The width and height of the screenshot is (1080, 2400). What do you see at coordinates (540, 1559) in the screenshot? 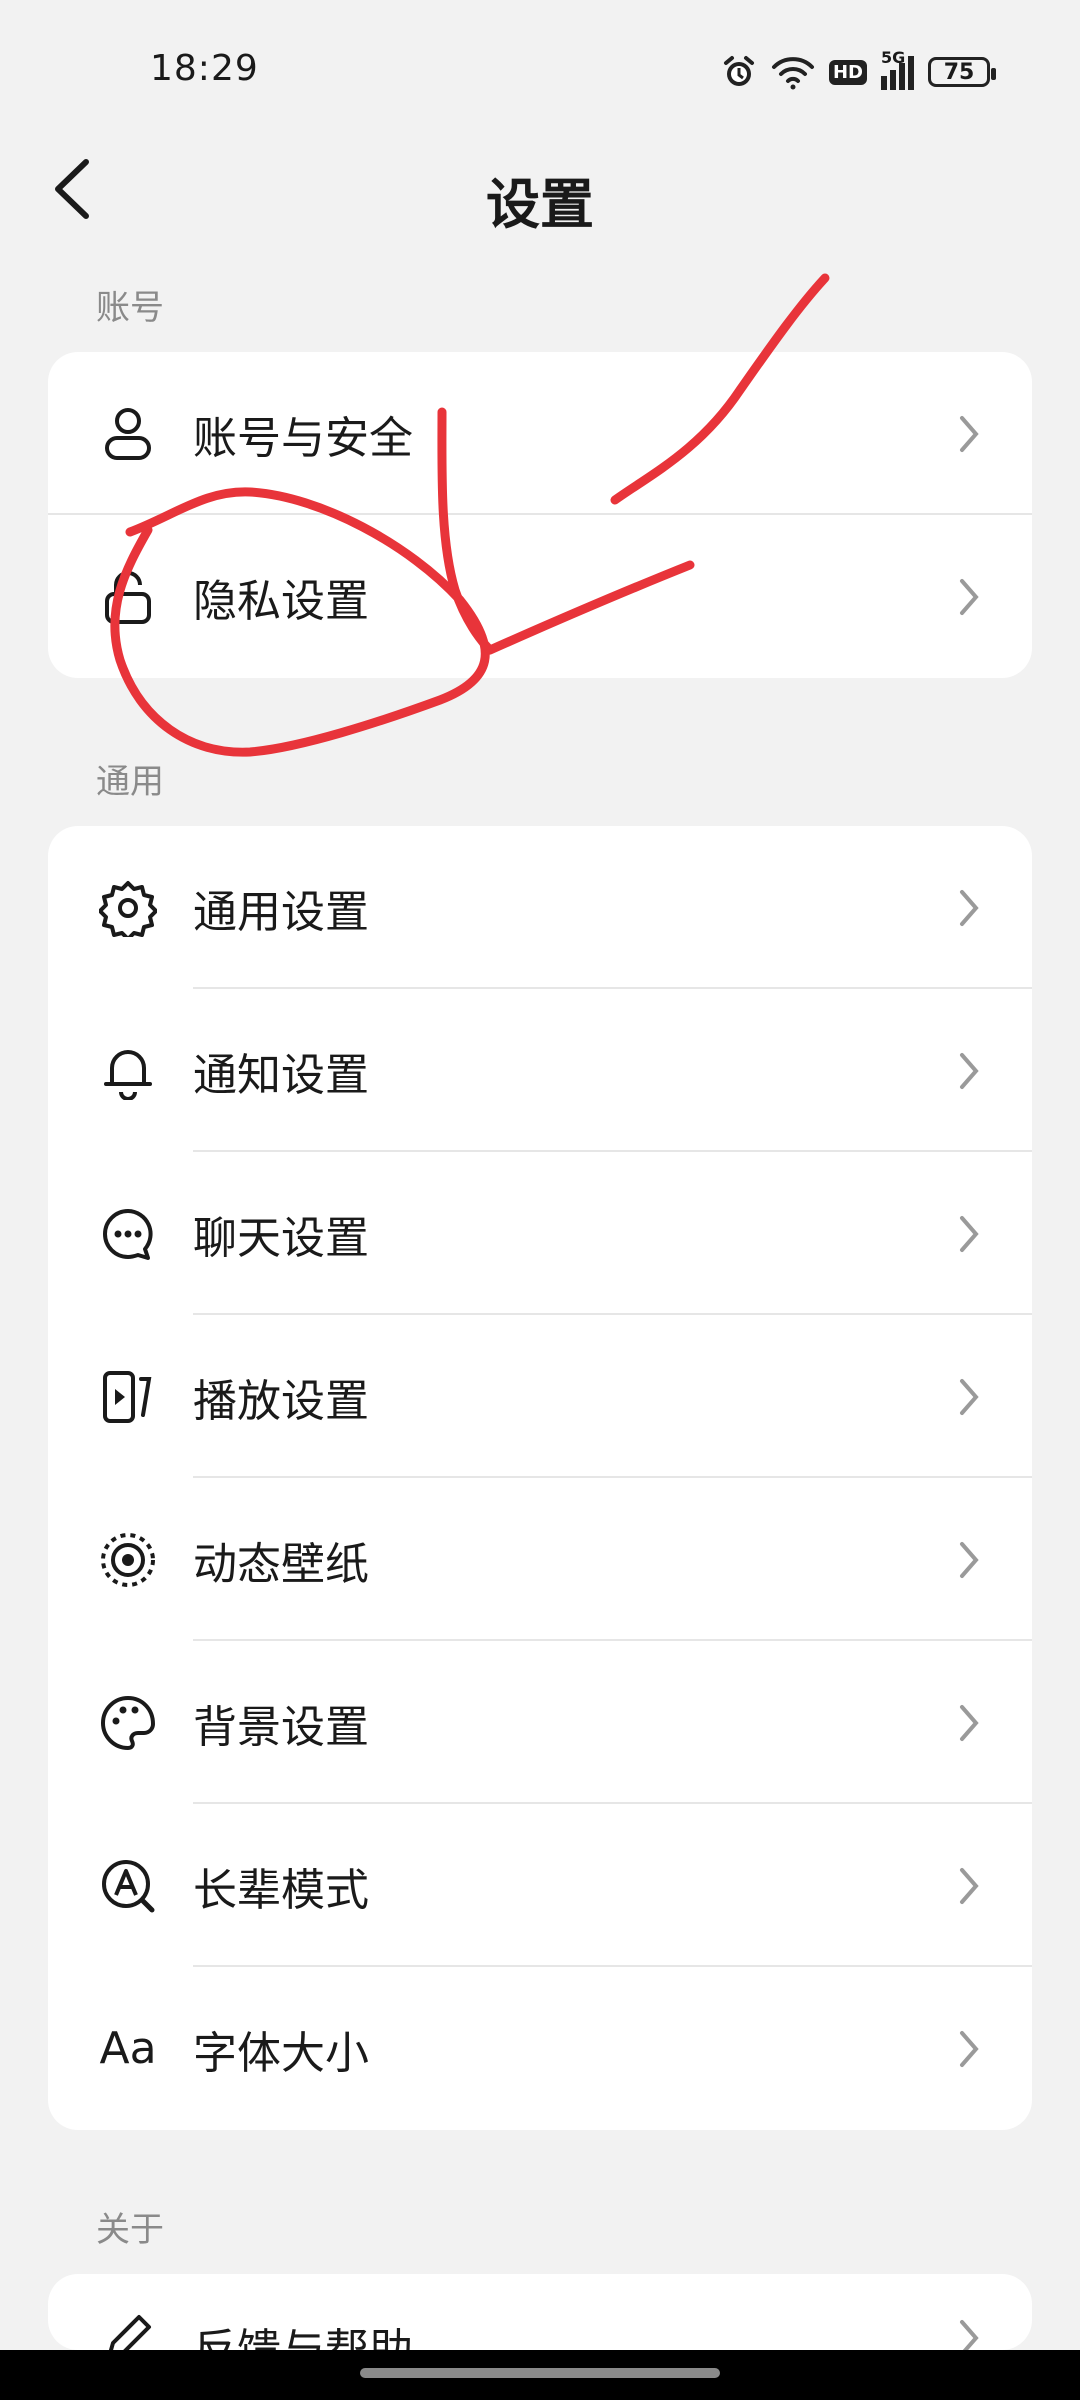
I see `settings-row-live-wallpaper: 动态壁纸` at bounding box center [540, 1559].